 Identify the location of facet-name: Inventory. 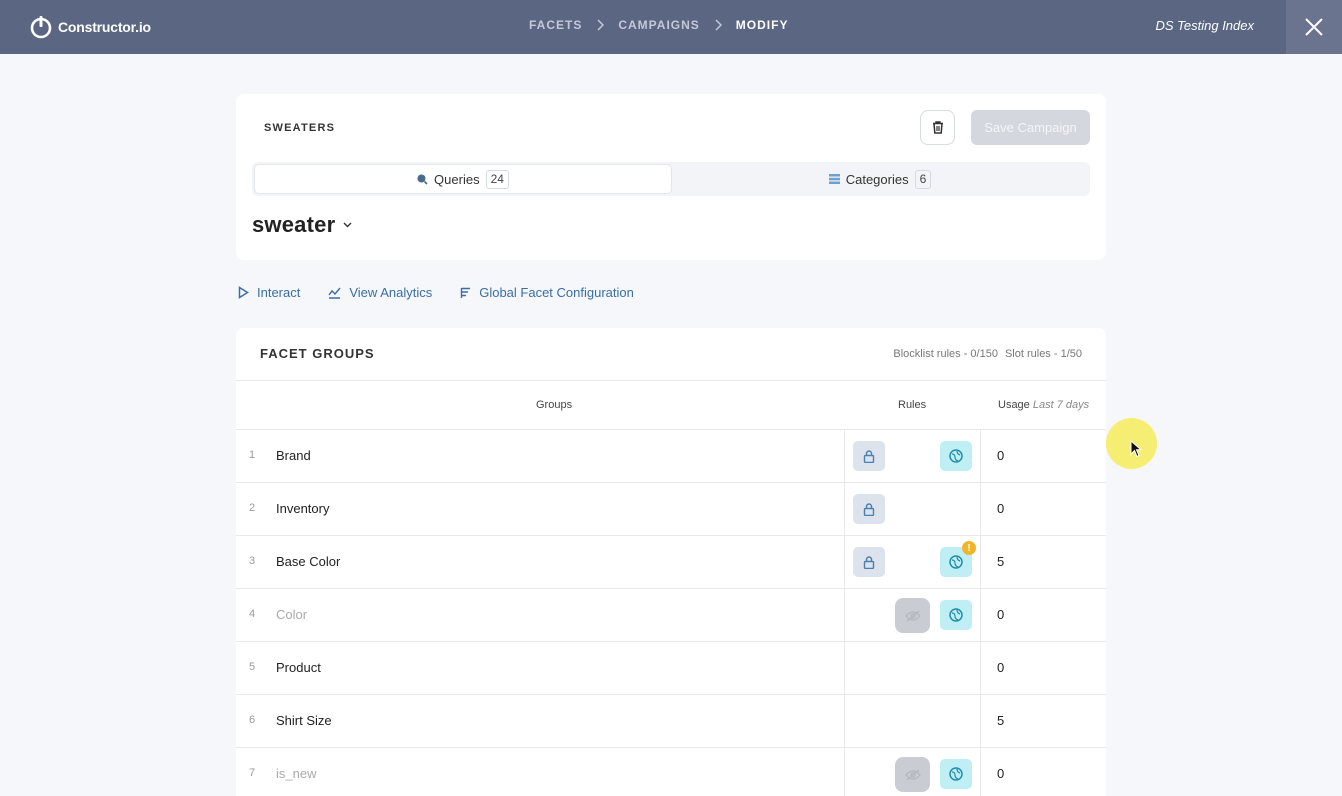
(303, 508).